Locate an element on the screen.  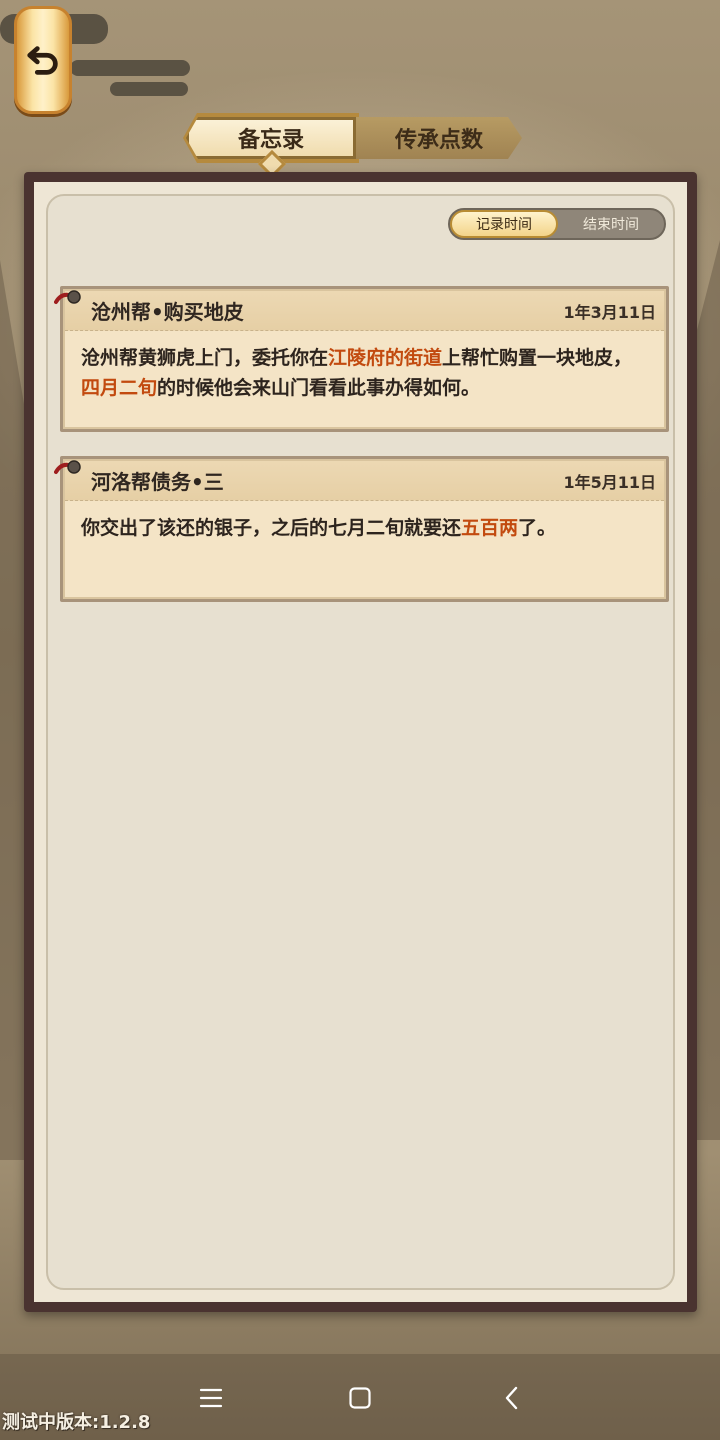
nav-home-button is located at coordinates (360, 1398).